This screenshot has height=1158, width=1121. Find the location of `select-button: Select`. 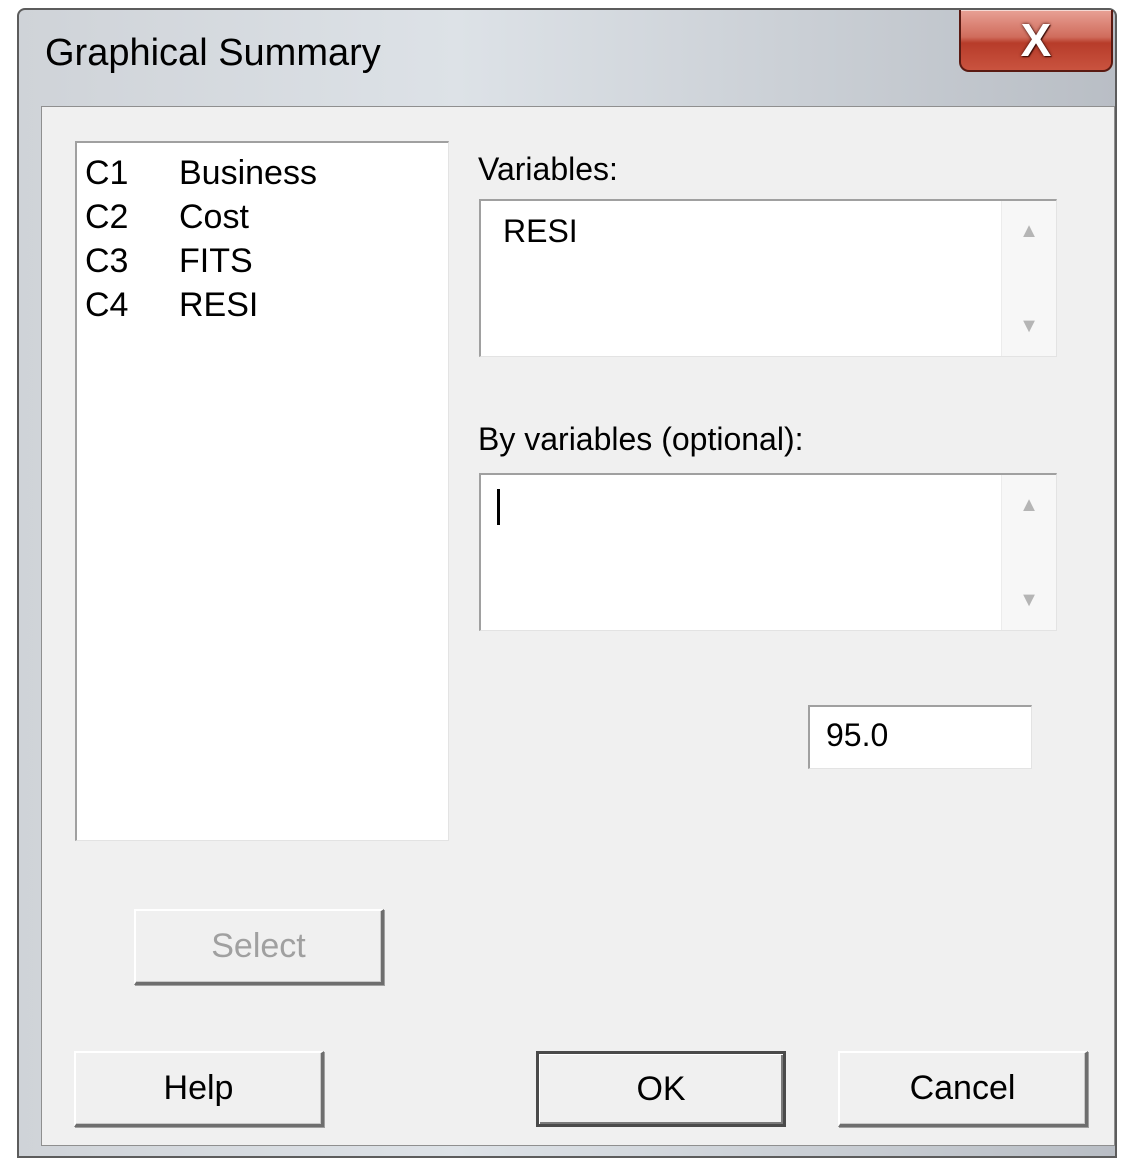

select-button: Select is located at coordinates (259, 947).